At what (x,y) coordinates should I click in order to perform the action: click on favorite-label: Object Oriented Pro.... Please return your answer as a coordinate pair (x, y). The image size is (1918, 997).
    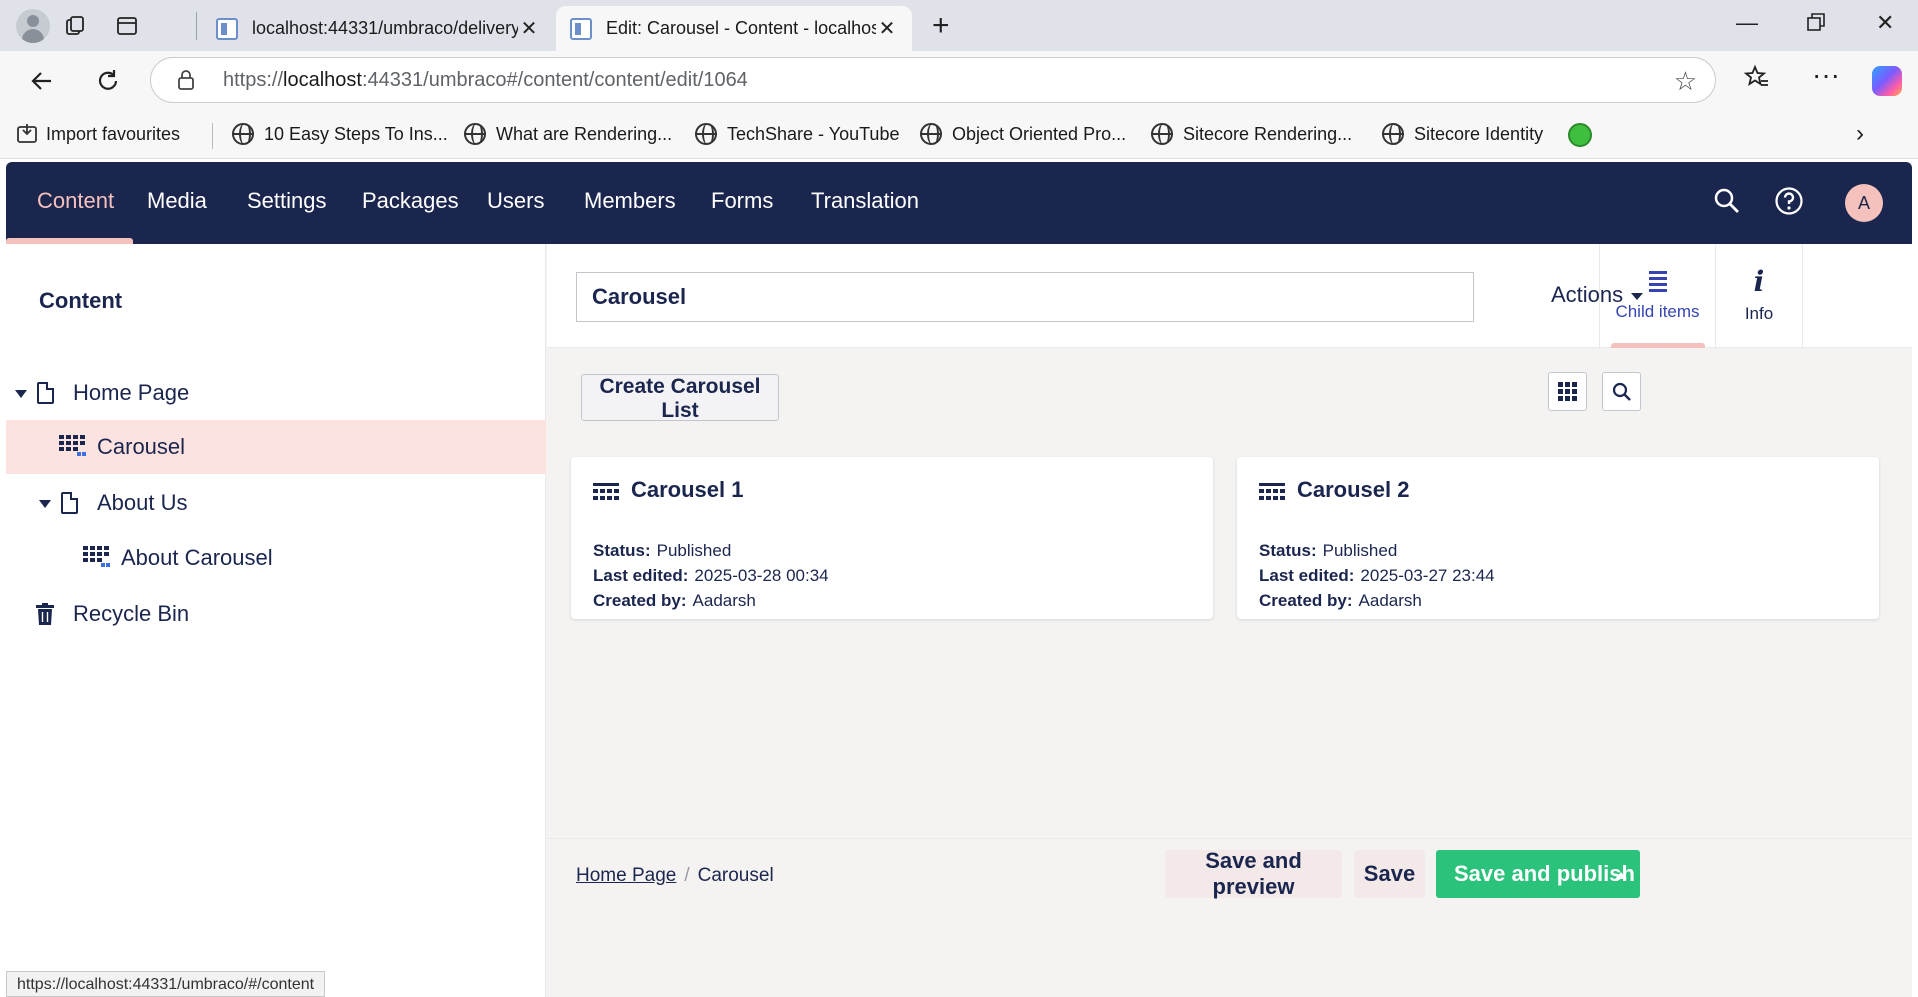
    Looking at the image, I should click on (1039, 133).